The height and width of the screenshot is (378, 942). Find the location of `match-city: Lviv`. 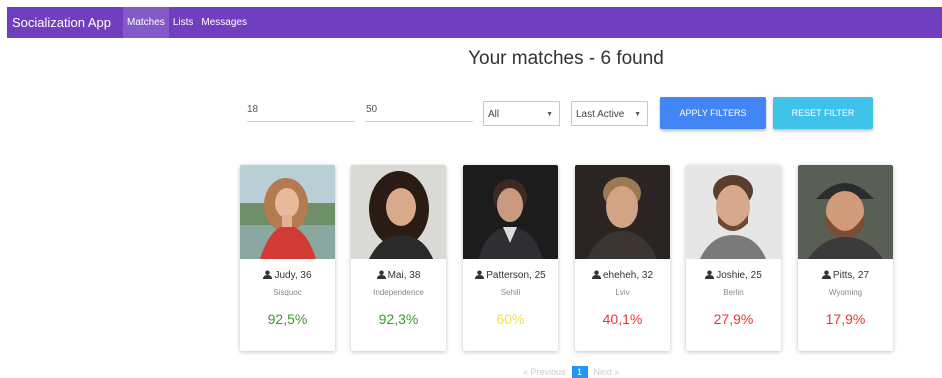

match-city: Lviv is located at coordinates (622, 292).